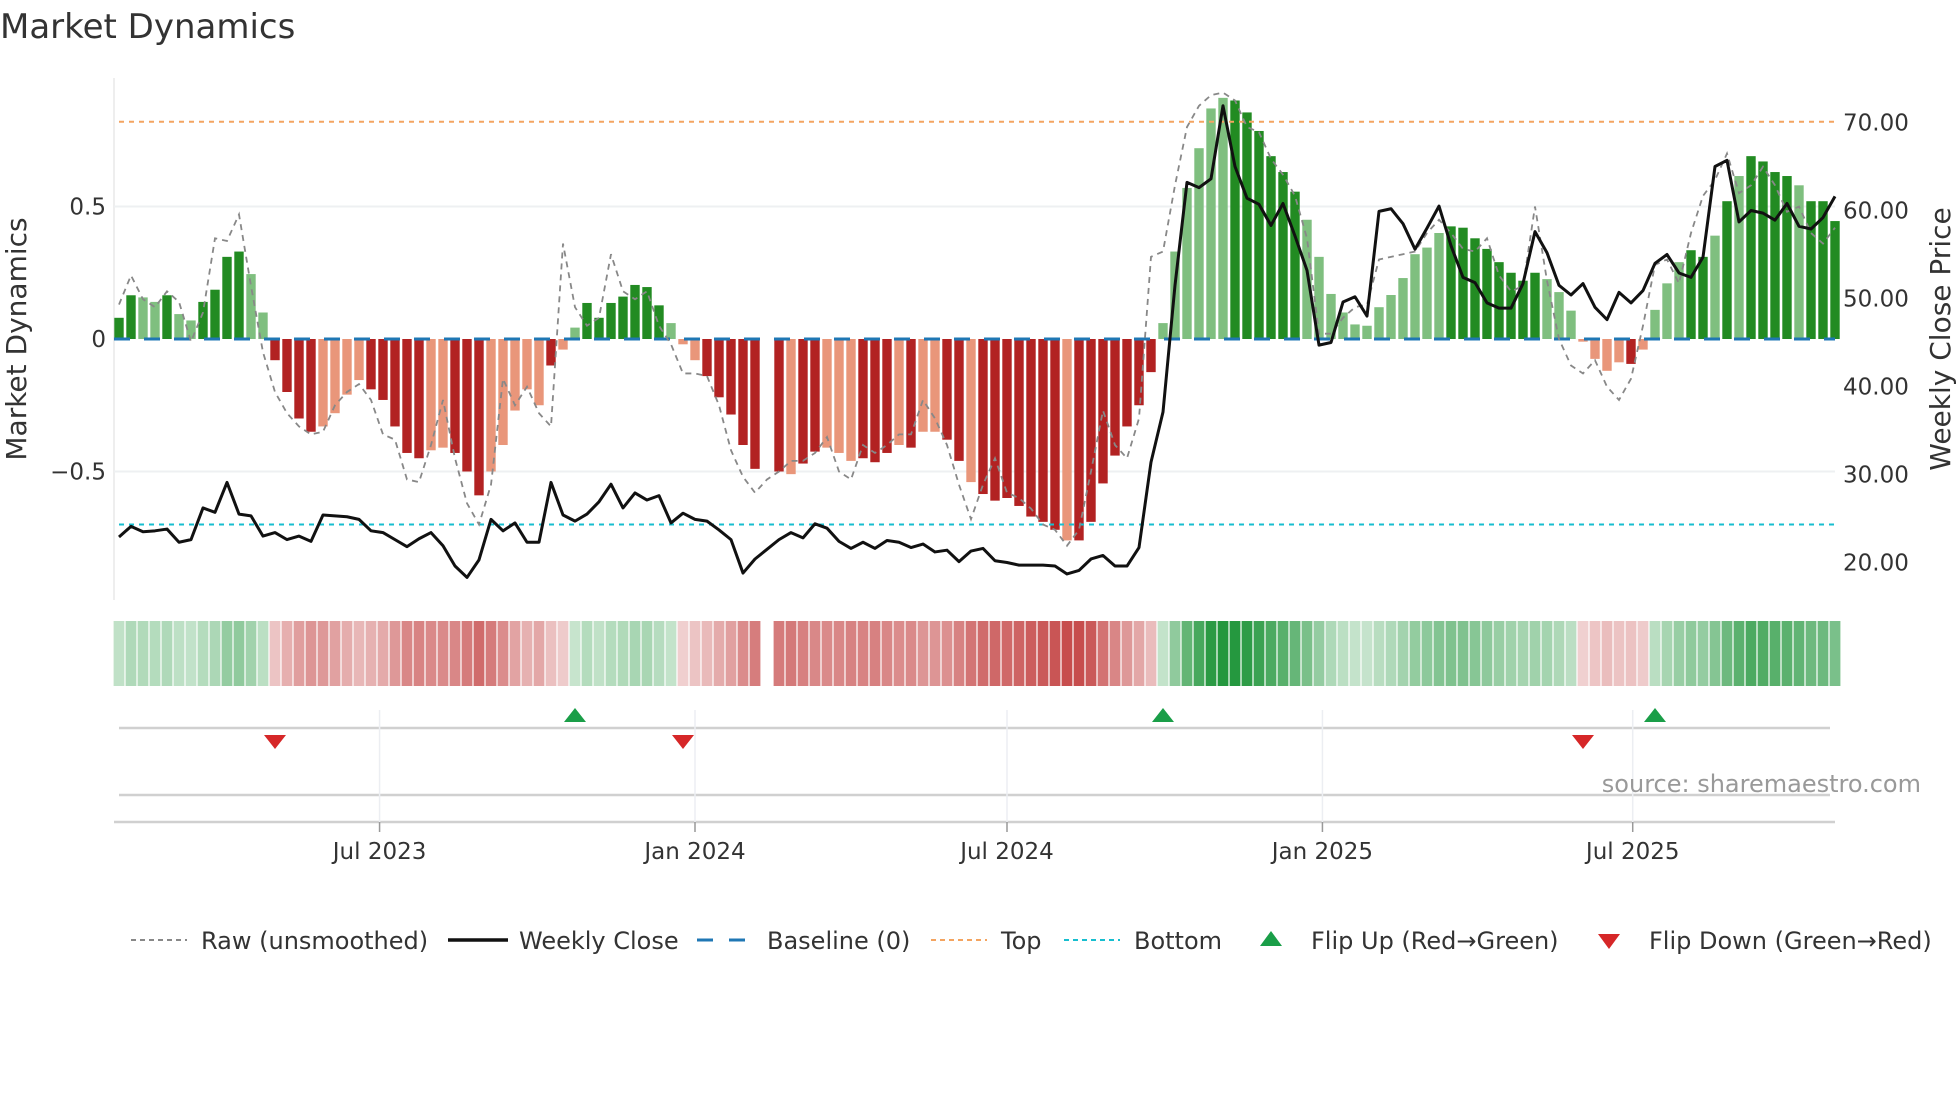 Image resolution: width=1960 pixels, height=1102 pixels. Describe the element at coordinates (1435, 941) in the screenshot. I see `legend-label-flip-up: Flip Up (Red→Green)` at that location.